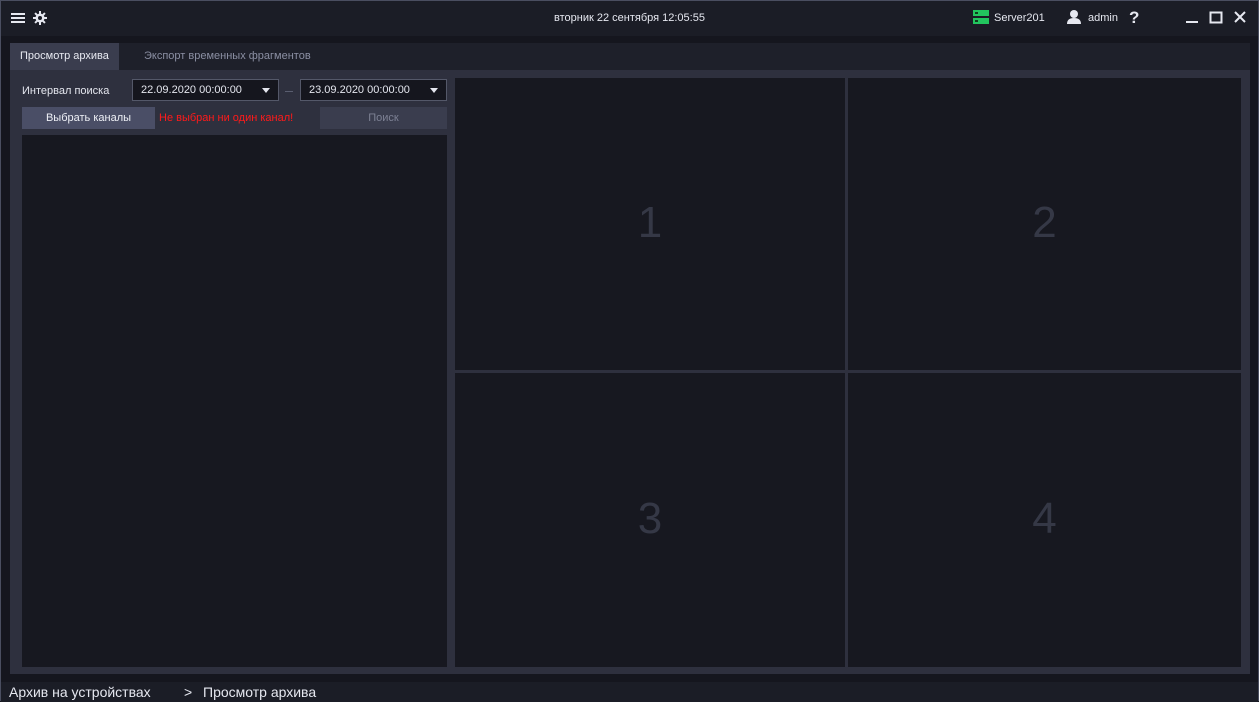 The height and width of the screenshot is (702, 1259). I want to click on tab-export-fragments: Экспорт временных фрагментов, so click(227, 56).